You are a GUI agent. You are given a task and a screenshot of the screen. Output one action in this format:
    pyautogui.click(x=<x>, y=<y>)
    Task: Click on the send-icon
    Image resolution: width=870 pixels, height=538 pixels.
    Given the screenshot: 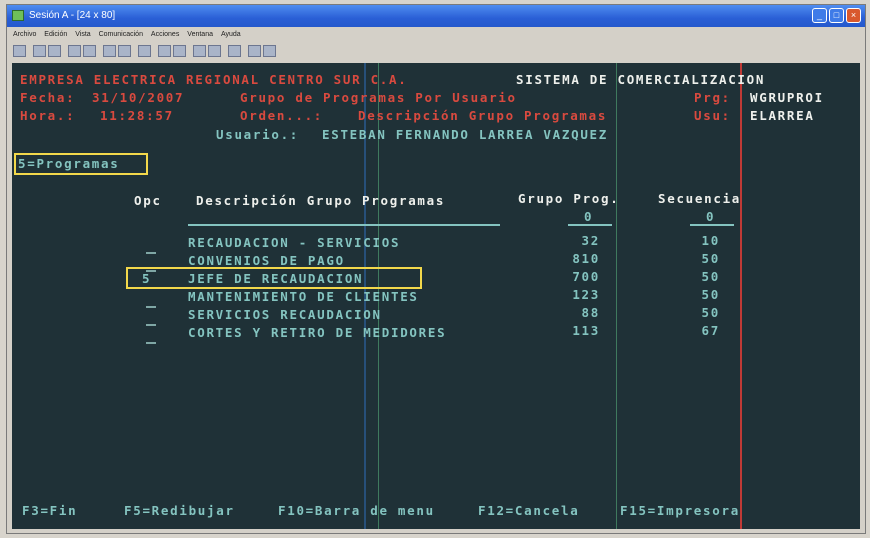 What is the action you would take?
    pyautogui.click(x=74, y=51)
    